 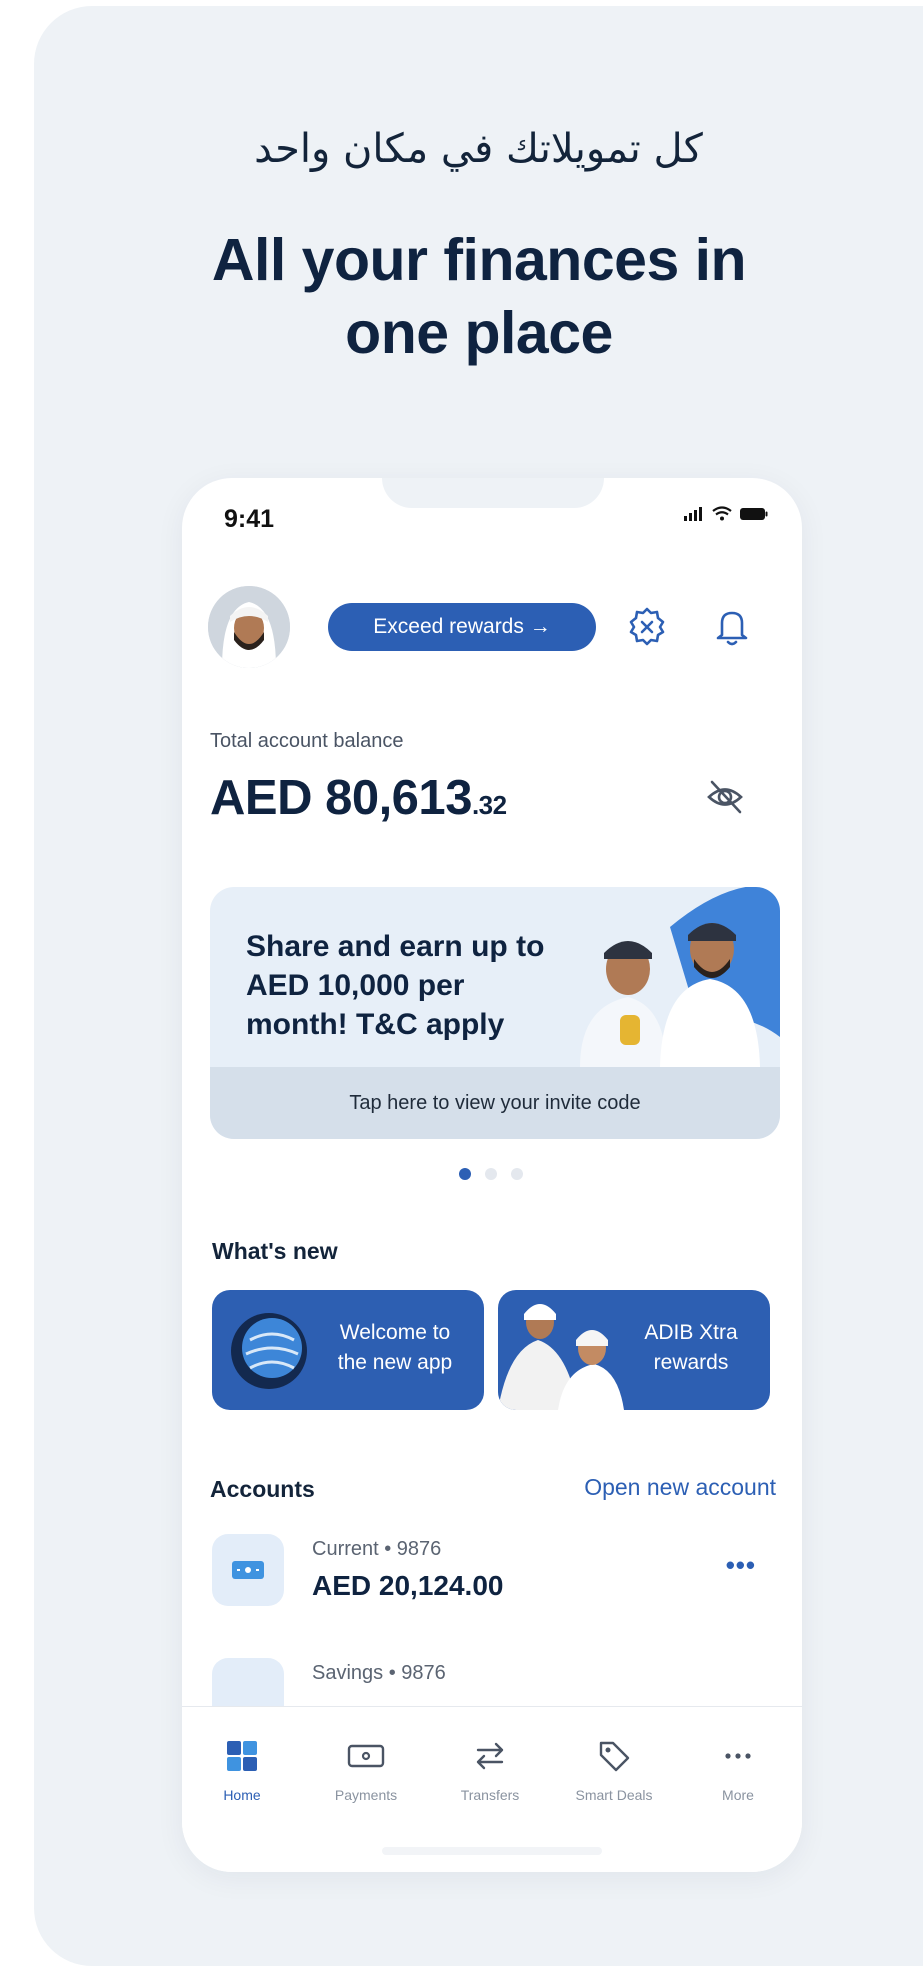 I want to click on signal-icon, so click(x=693, y=514).